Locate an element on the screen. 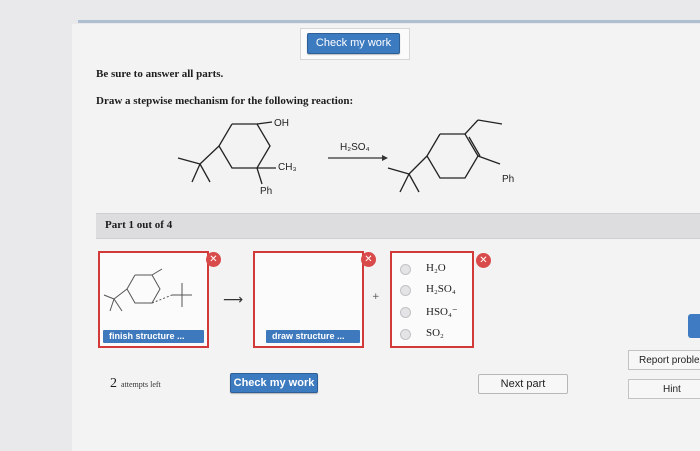 This screenshot has height=451, width=700. product-ph-label: Ph is located at coordinates (508, 179).